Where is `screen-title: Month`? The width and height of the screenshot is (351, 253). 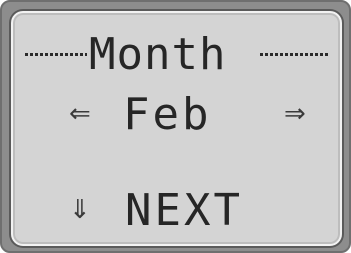
screen-title: Month is located at coordinates (158, 54).